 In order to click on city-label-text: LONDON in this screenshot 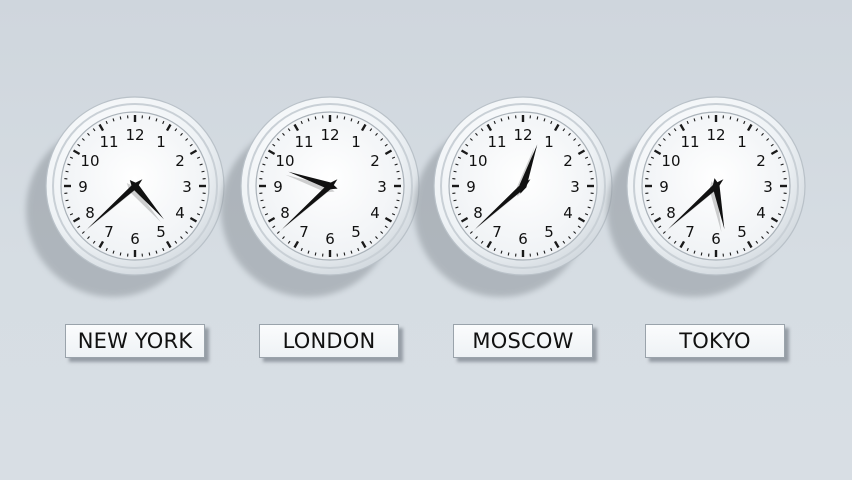, I will do `click(329, 341)`.